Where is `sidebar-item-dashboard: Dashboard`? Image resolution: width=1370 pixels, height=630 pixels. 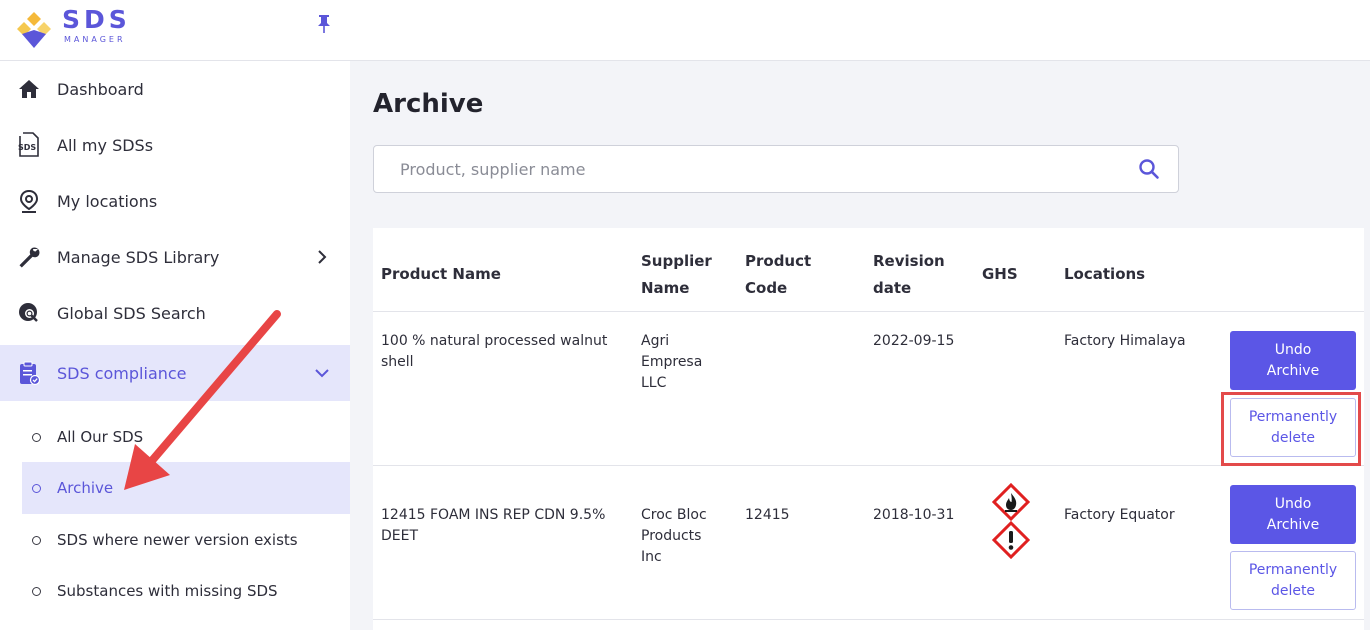
sidebar-item-dashboard: Dashboard is located at coordinates (175, 89).